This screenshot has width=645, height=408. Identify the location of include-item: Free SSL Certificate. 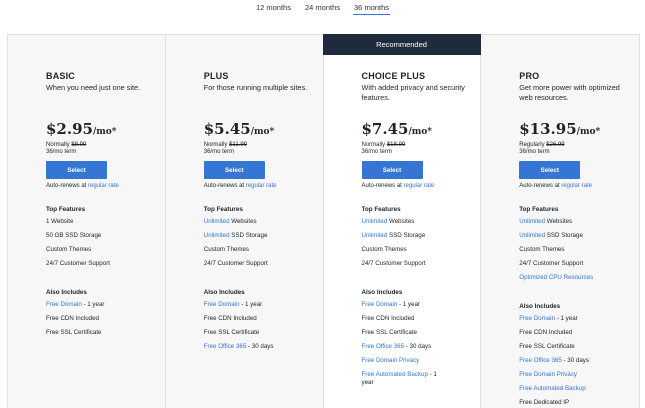
(421, 333).